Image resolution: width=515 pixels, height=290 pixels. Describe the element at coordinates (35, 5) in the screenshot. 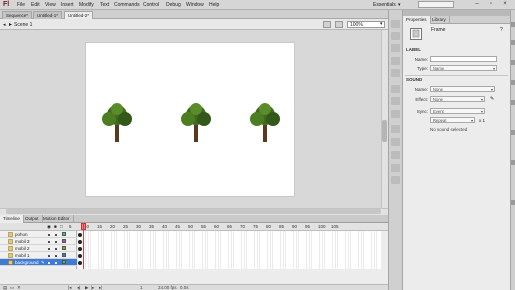

I see `menu-edit: Edit` at that location.